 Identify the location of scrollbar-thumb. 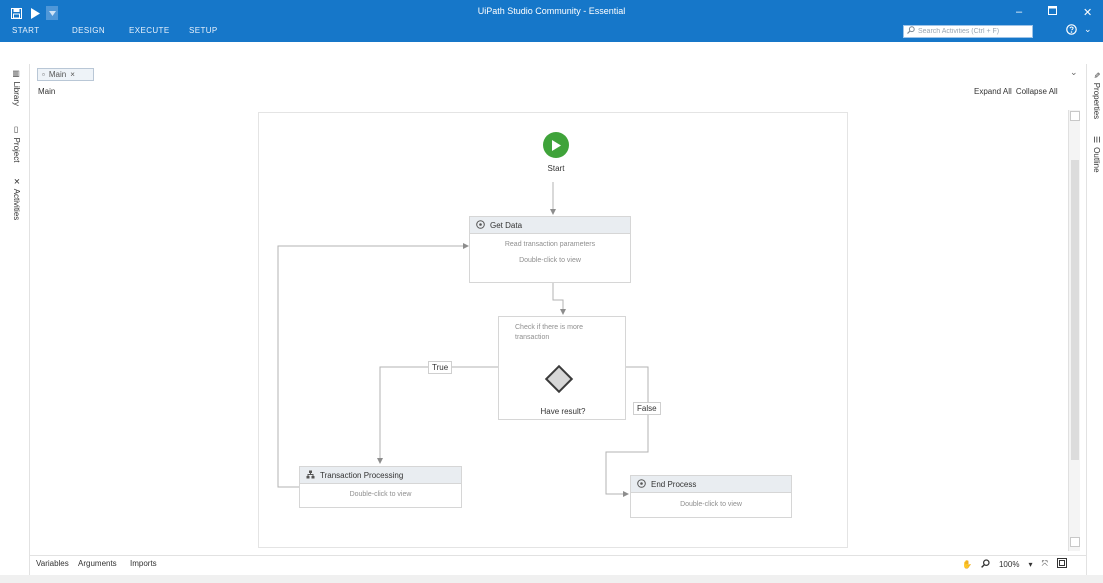
(1075, 310).